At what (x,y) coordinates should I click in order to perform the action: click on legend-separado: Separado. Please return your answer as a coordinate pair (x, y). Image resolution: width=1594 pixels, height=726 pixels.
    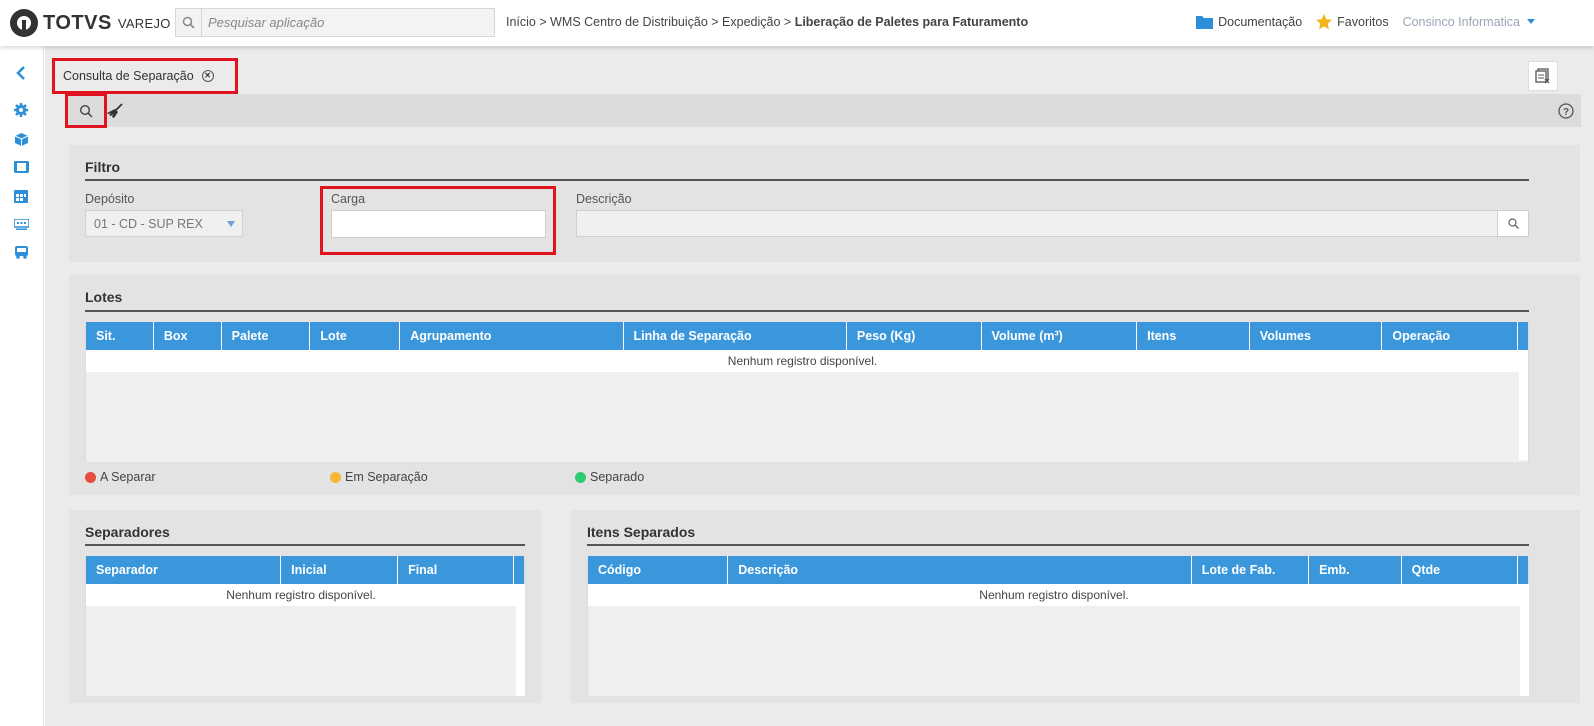
    Looking at the image, I should click on (609, 477).